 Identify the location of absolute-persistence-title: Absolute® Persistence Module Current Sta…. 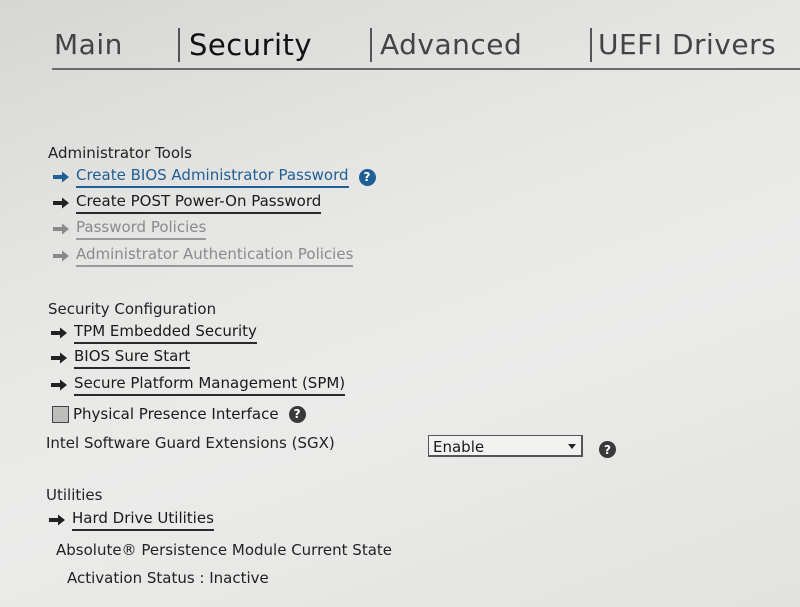
(224, 550).